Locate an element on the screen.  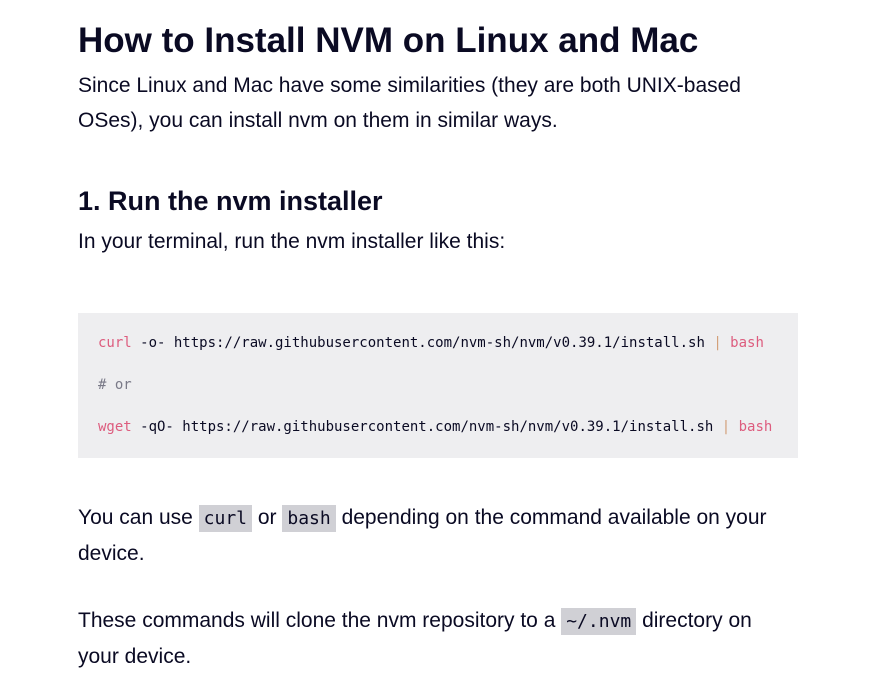
section-heading: How to Install NVM on Linux and Mac is located at coordinates (388, 40).